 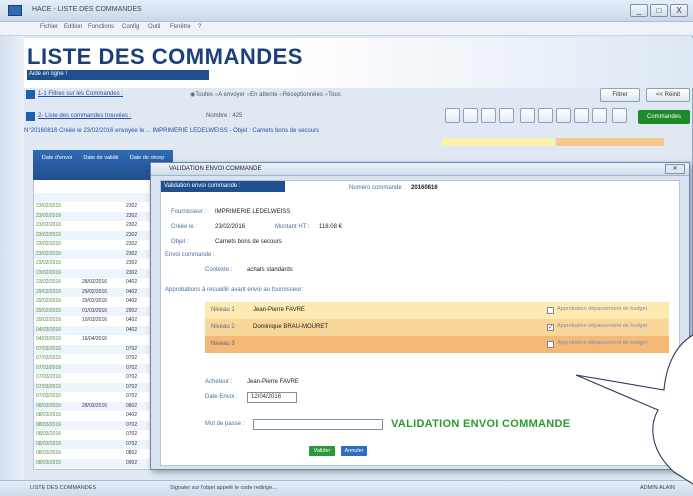 I want to click on filter2-marker, so click(x=30, y=116).